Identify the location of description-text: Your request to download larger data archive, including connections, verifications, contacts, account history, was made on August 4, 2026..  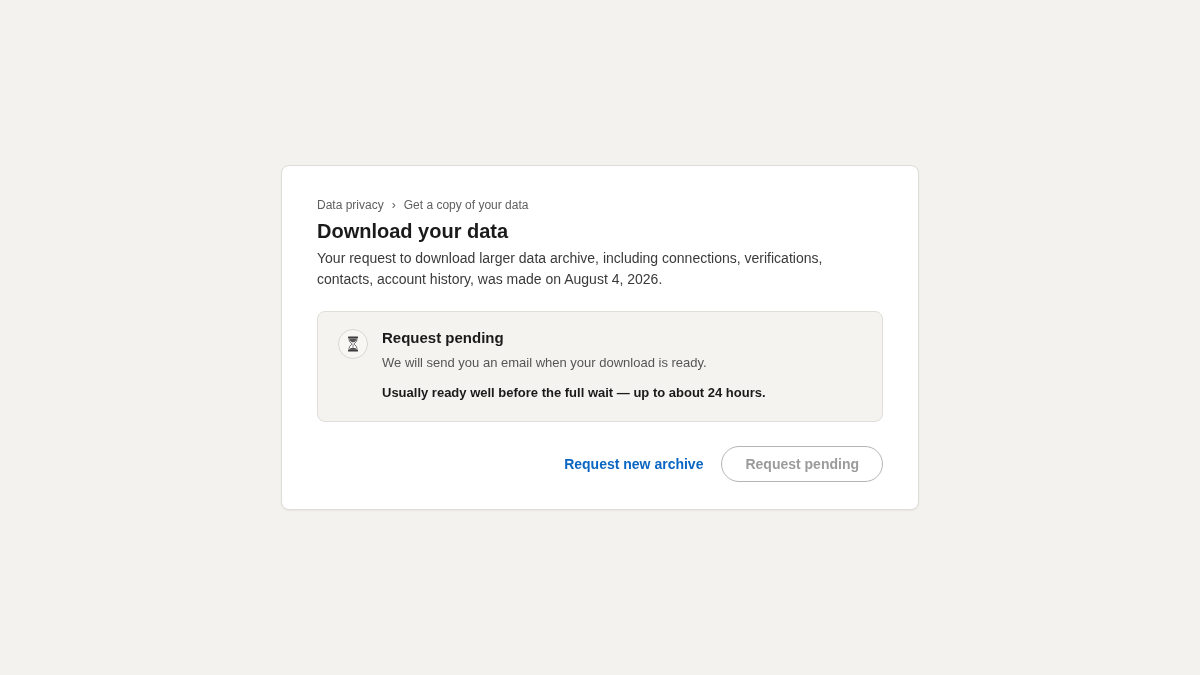
(570, 269).